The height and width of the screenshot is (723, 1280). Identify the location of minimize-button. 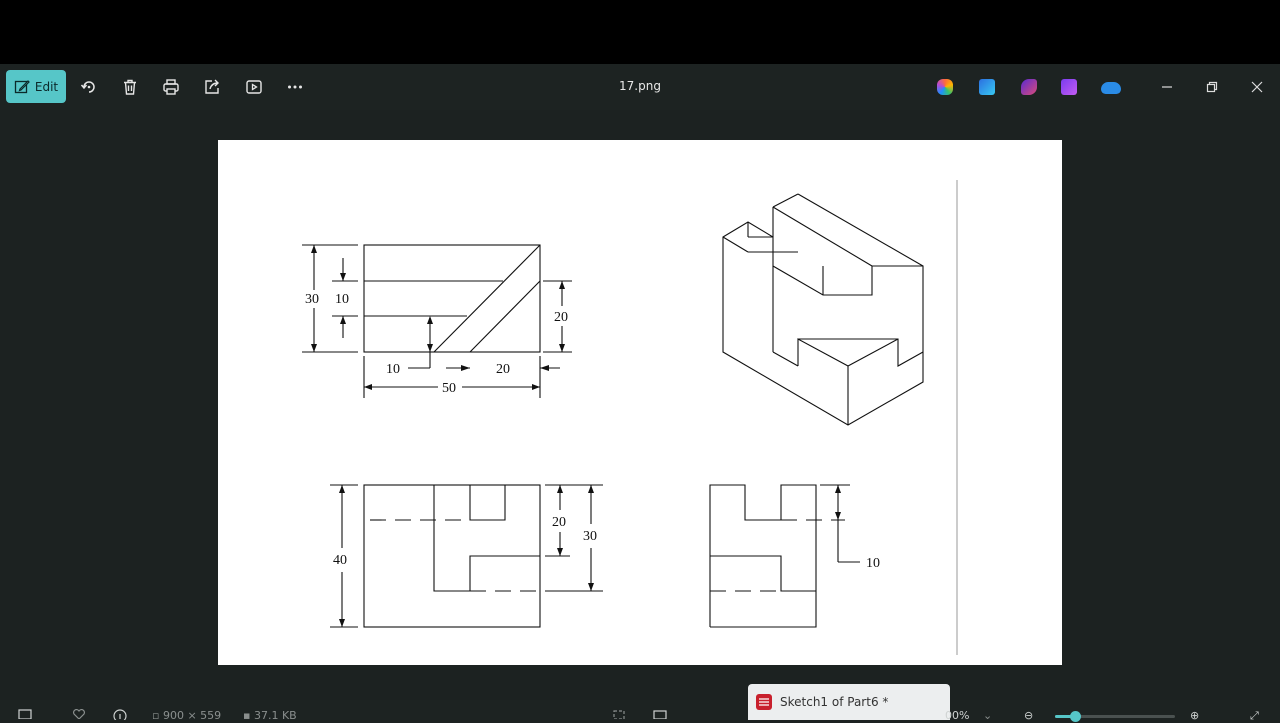
(1167, 87).